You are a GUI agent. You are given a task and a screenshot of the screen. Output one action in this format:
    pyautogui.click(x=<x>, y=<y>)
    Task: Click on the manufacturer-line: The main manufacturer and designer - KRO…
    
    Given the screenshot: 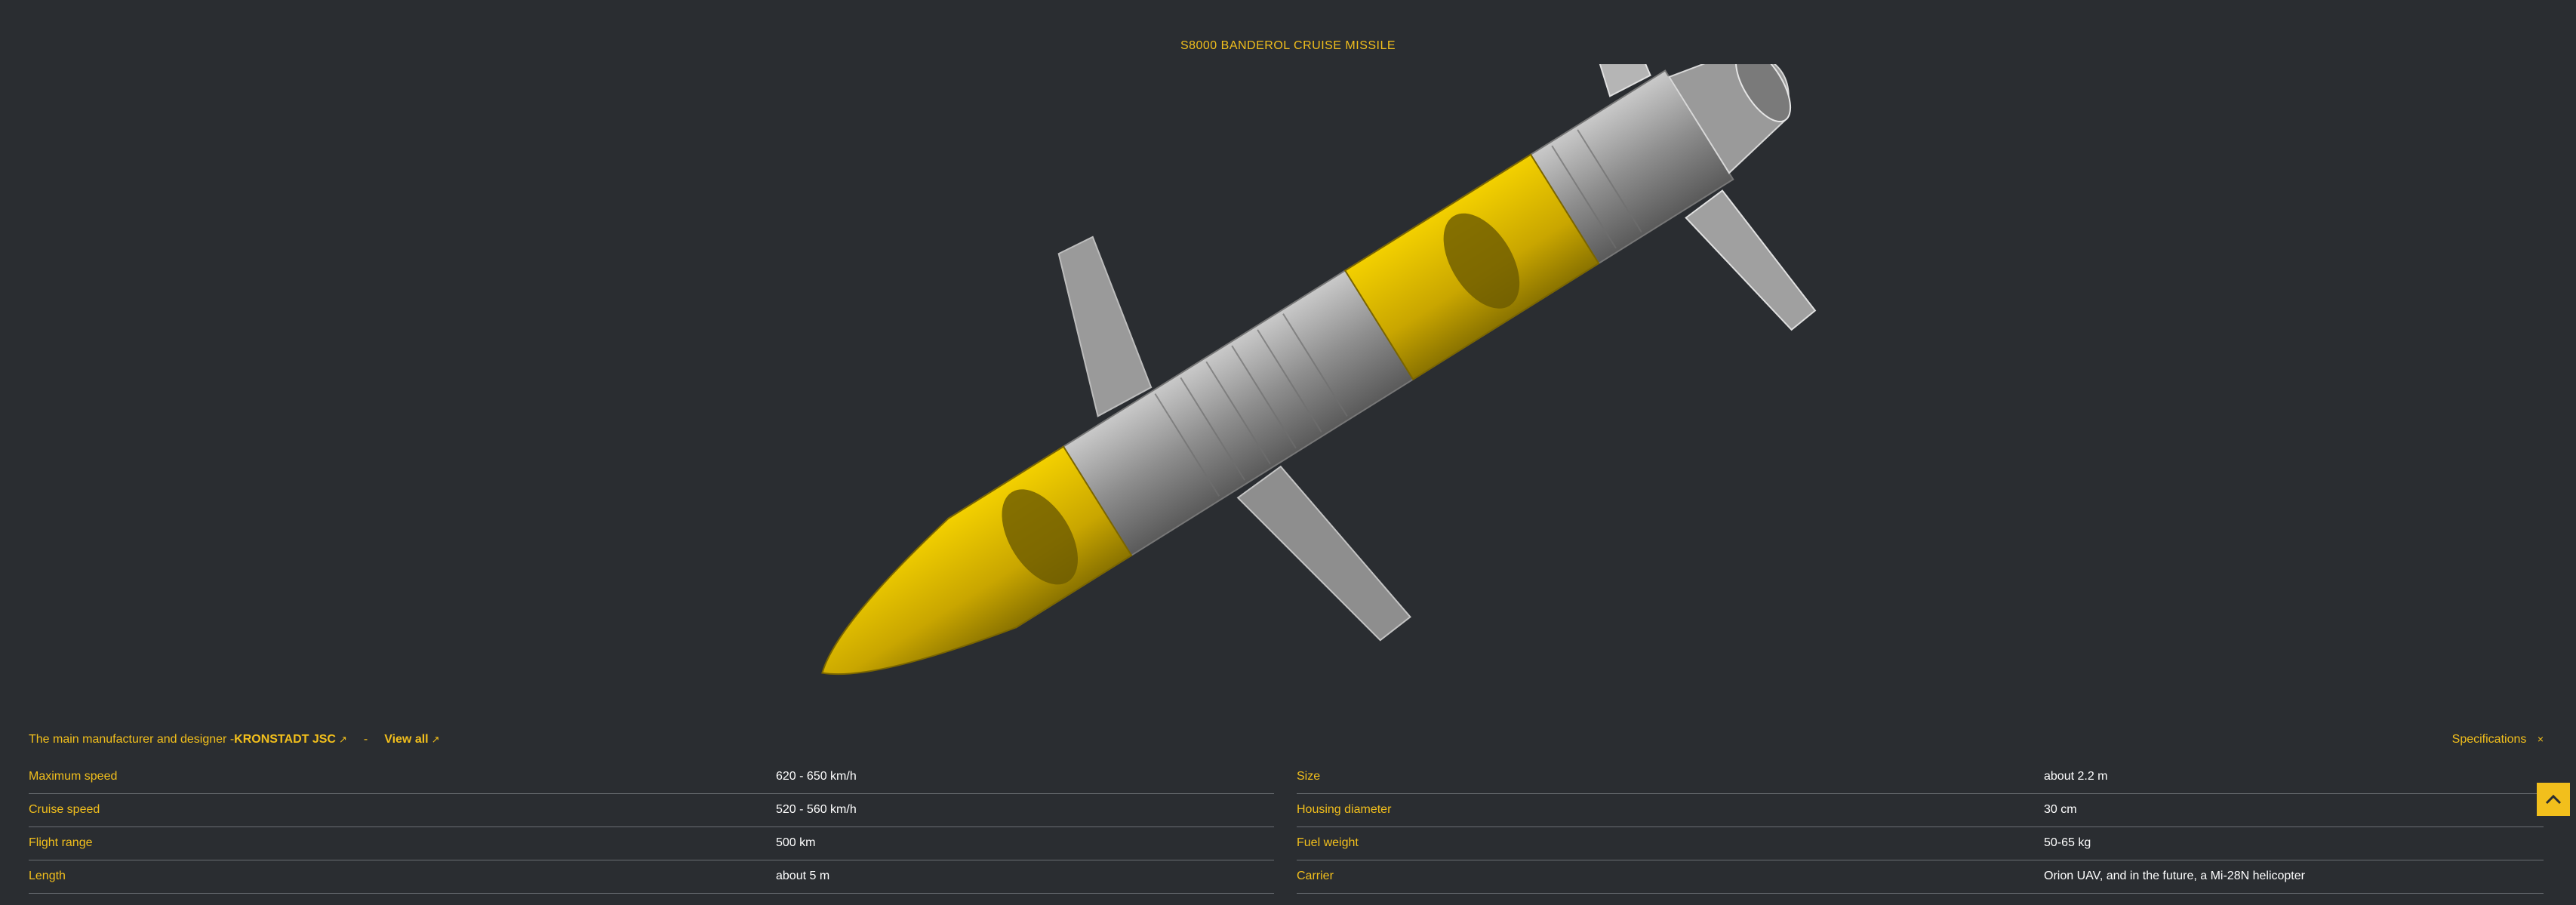 What is the action you would take?
    pyautogui.click(x=243, y=739)
    